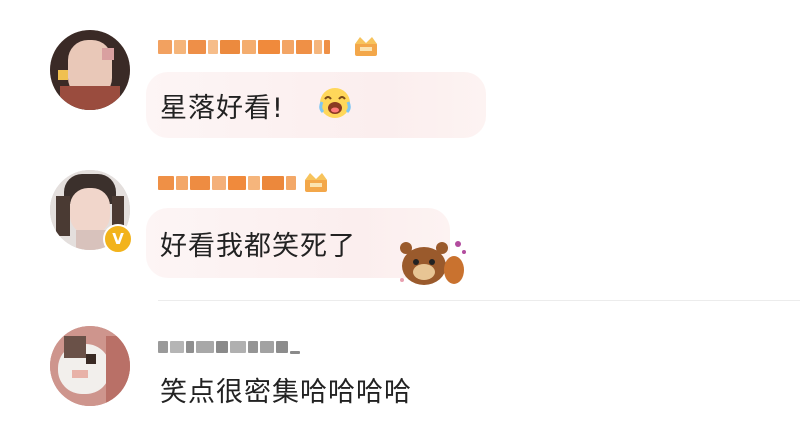 The image size is (800, 427). What do you see at coordinates (433, 263) in the screenshot?
I see `bear-sticker-icon` at bounding box center [433, 263].